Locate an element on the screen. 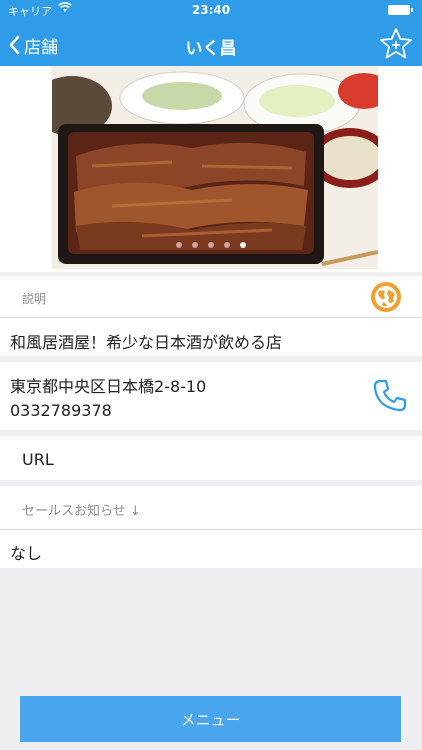 Image resolution: width=422 pixels, height=750 pixels. contact-card: 東京都中央区日本橋2-8-10 0332789378 is located at coordinates (211, 396).